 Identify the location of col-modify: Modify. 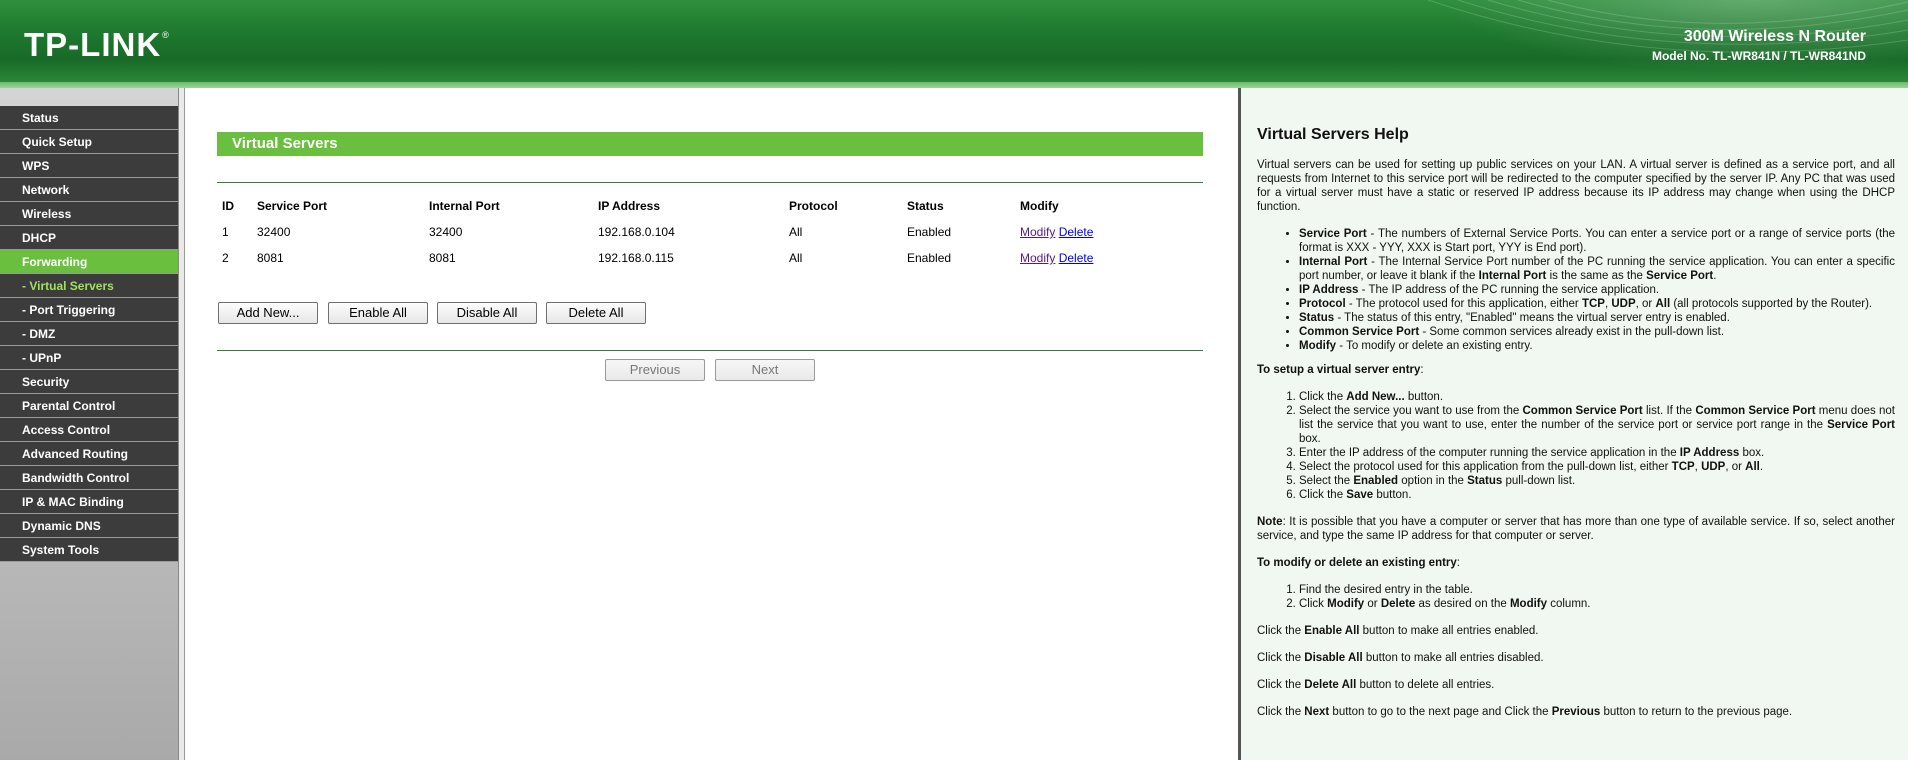
(1039, 206).